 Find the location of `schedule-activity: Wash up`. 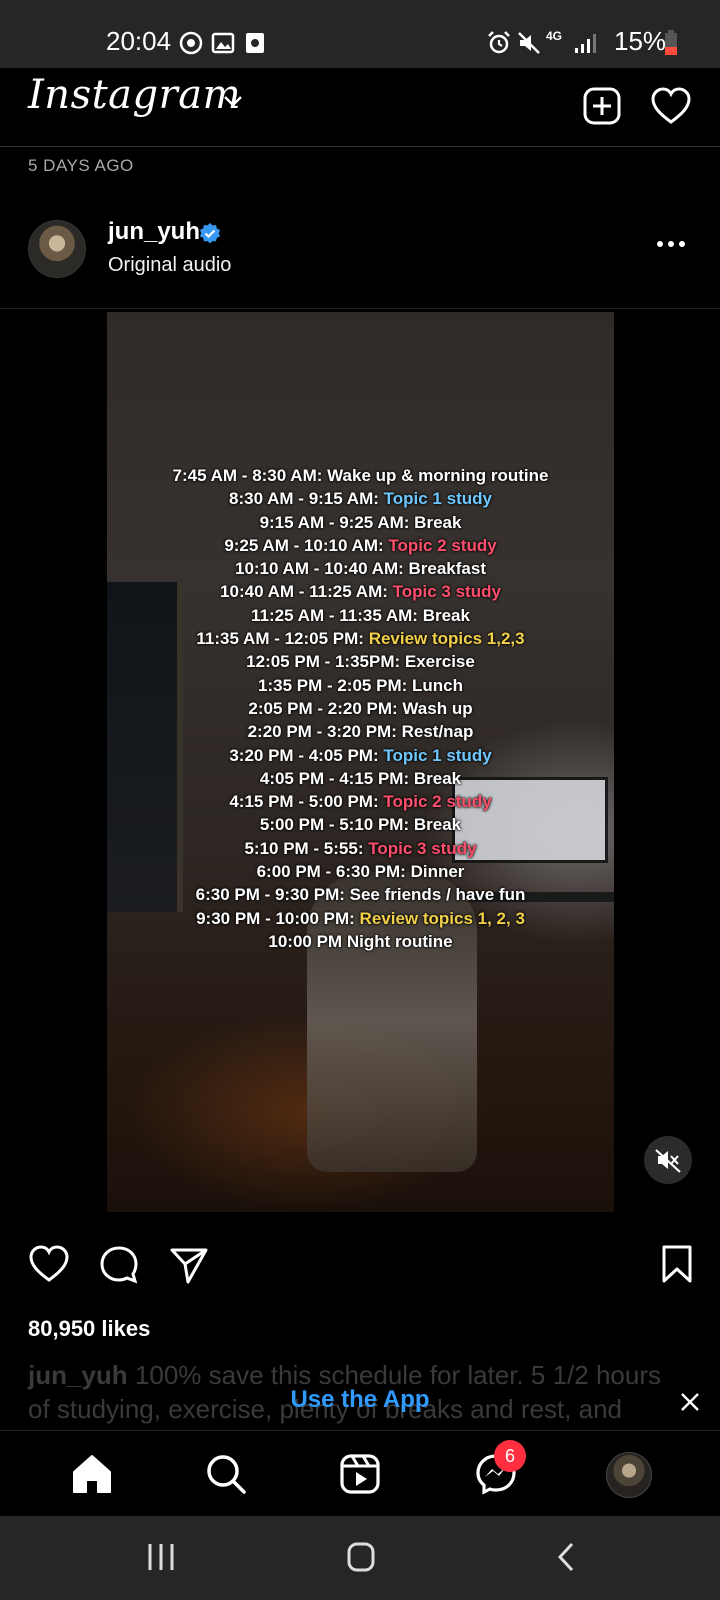

schedule-activity: Wash up is located at coordinates (437, 708).